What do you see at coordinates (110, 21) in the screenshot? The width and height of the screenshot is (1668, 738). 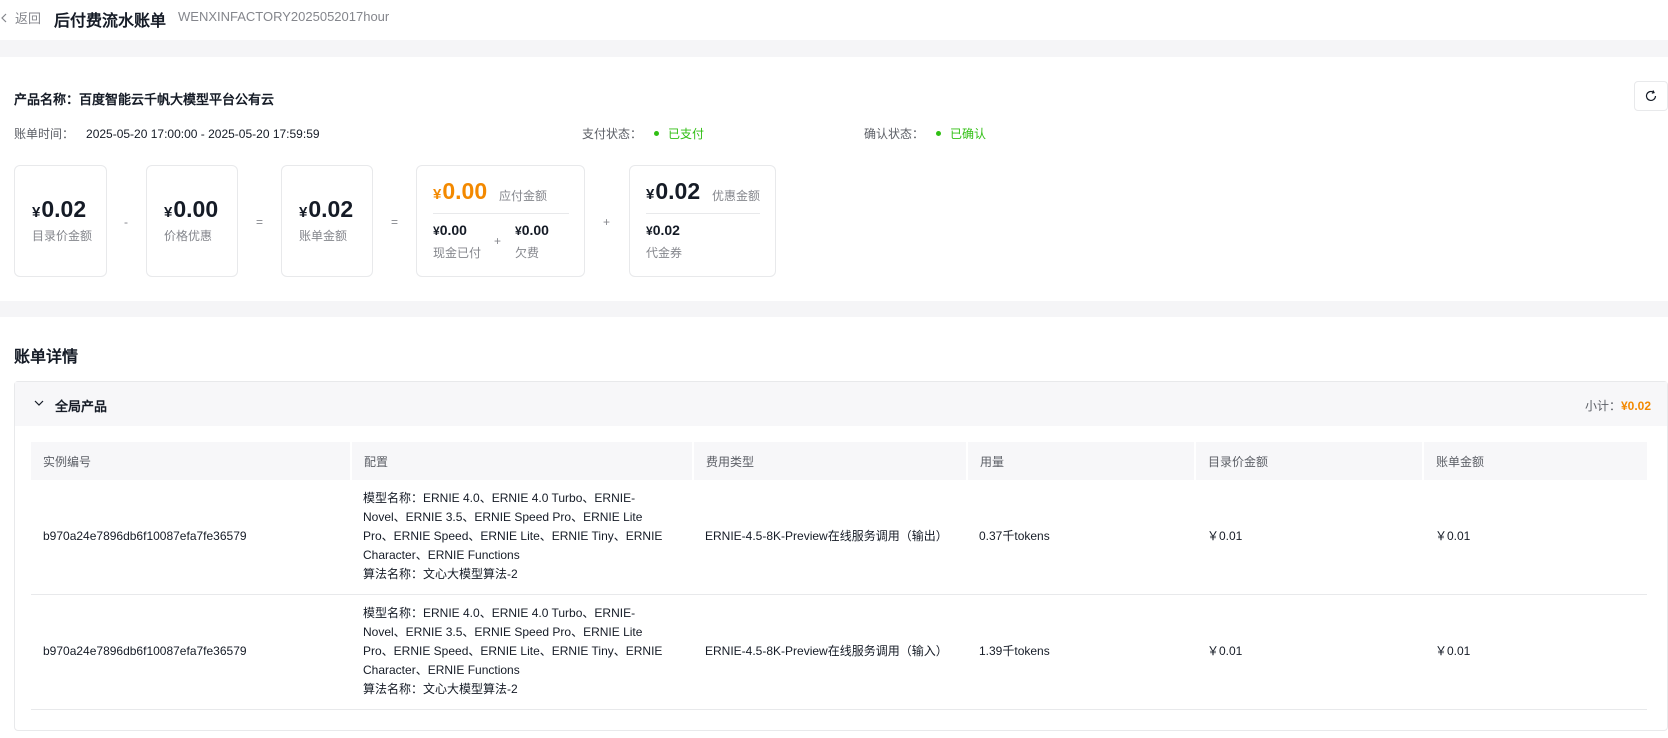 I see `page-title: 后付费流水账单` at bounding box center [110, 21].